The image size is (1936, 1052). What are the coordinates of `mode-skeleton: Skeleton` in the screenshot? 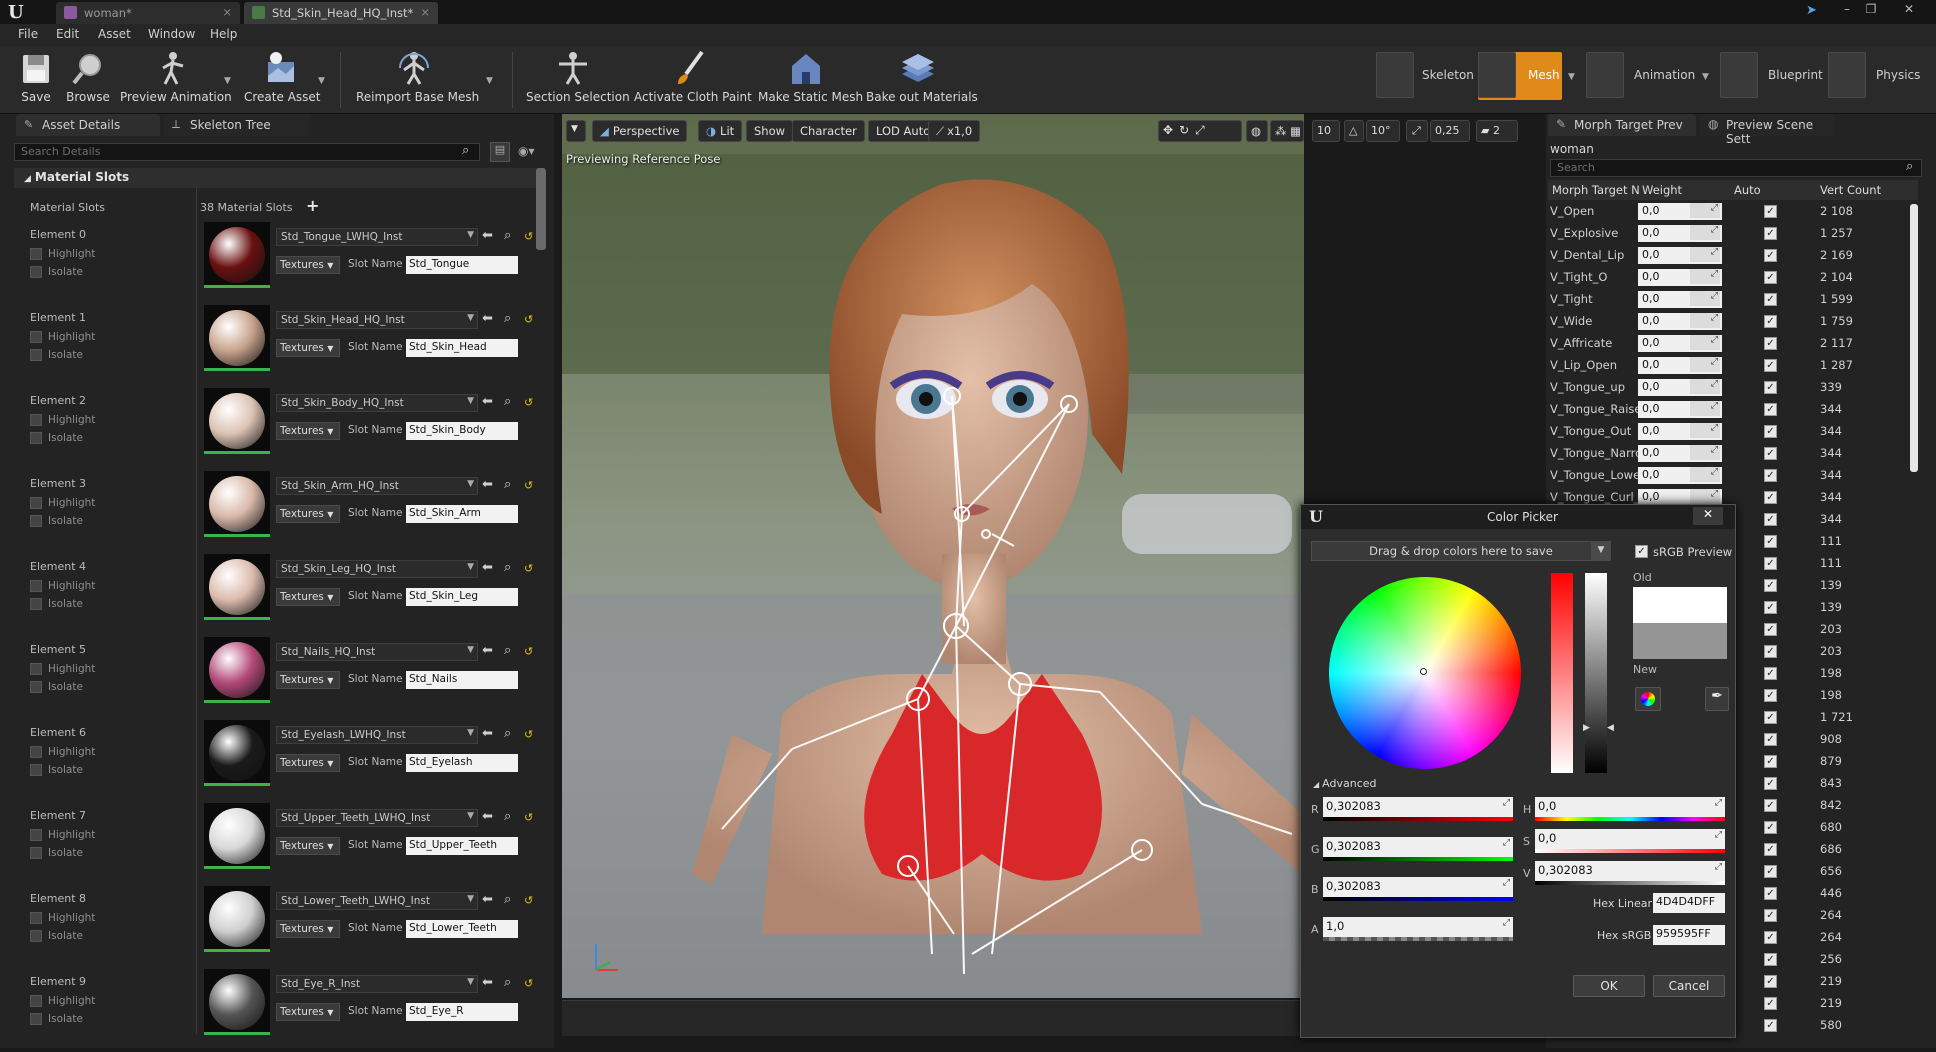 It's located at (1425, 76).